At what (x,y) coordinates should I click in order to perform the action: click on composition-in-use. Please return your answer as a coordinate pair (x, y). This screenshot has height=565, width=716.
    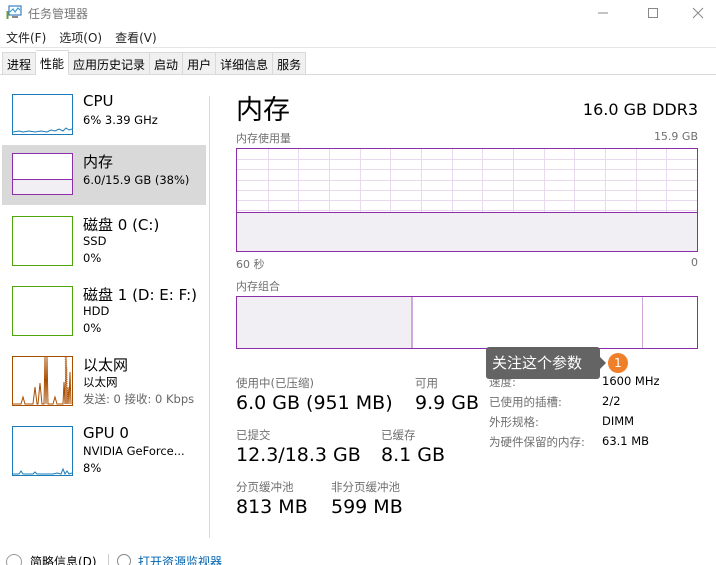
    Looking at the image, I should click on (324, 322).